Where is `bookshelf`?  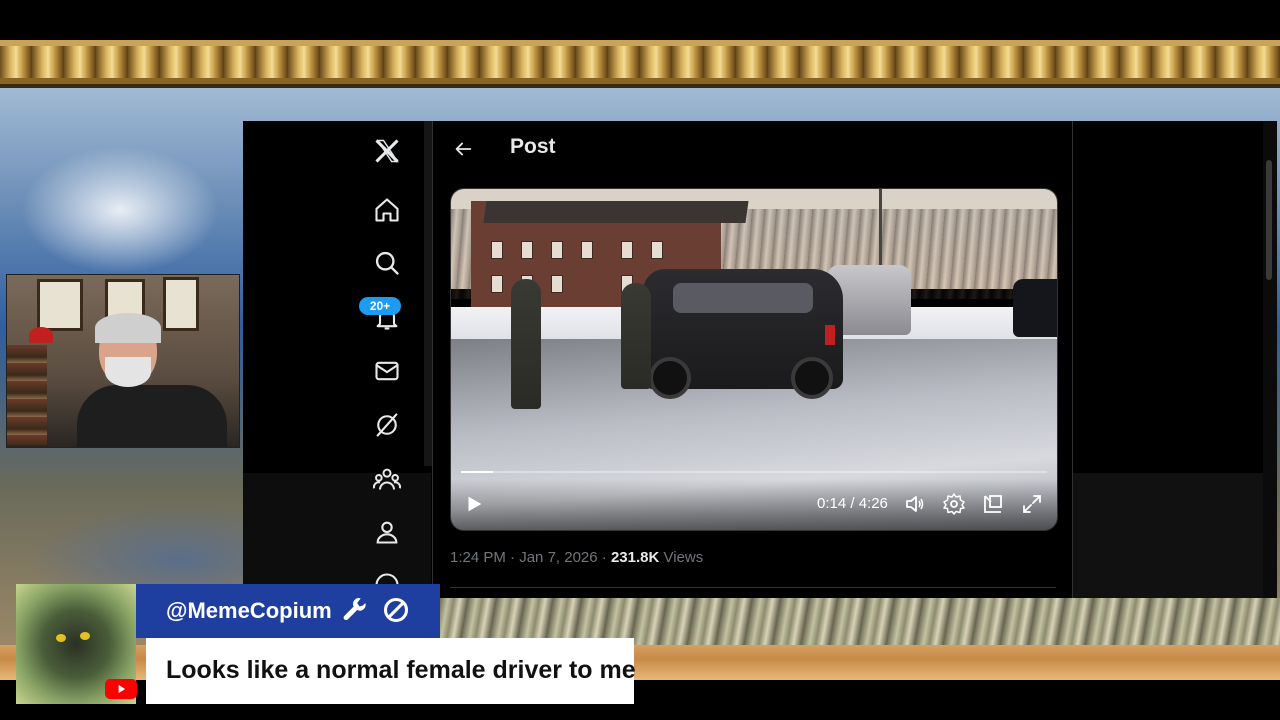
bookshelf is located at coordinates (27, 395).